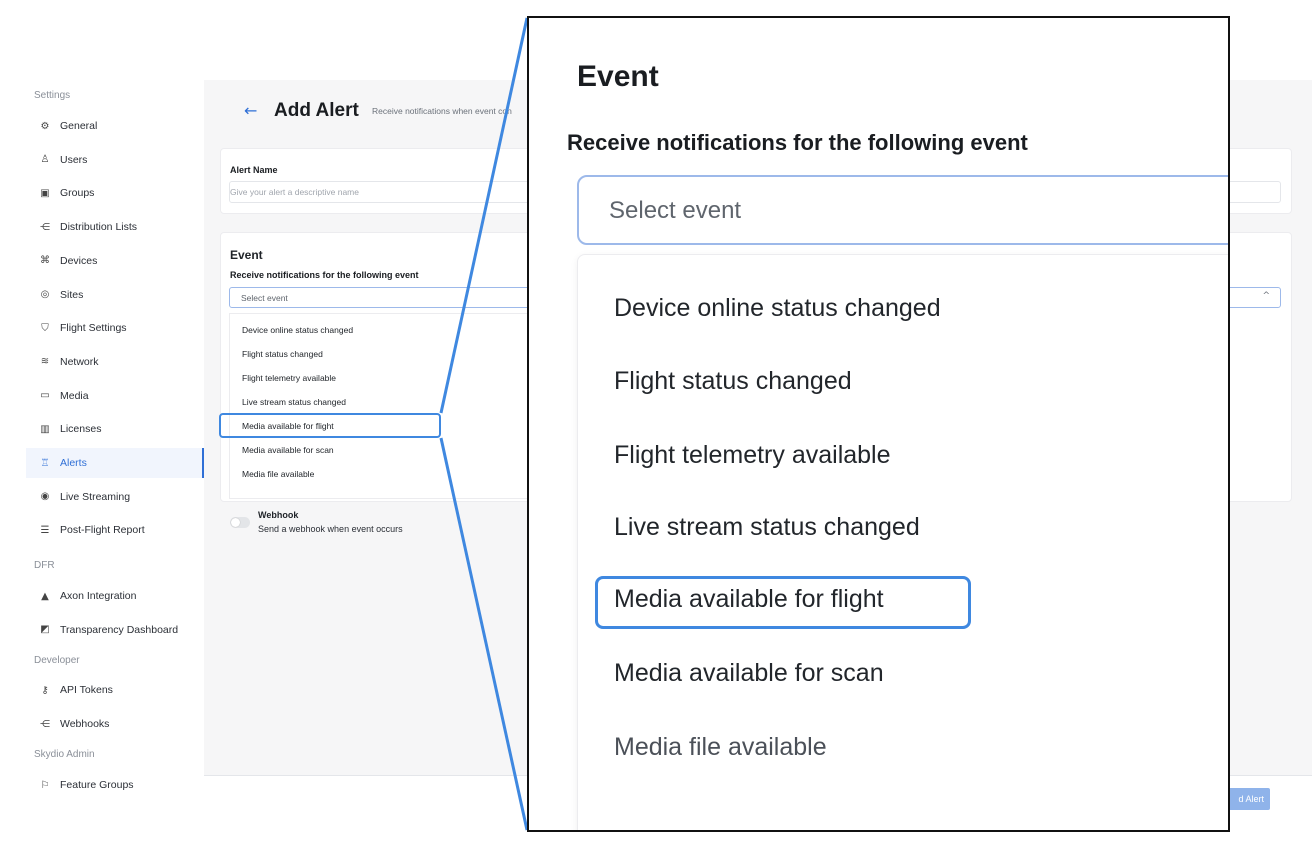 The width and height of the screenshot is (1312, 852). I want to click on sidebar-item-label: Devices, so click(79, 260).